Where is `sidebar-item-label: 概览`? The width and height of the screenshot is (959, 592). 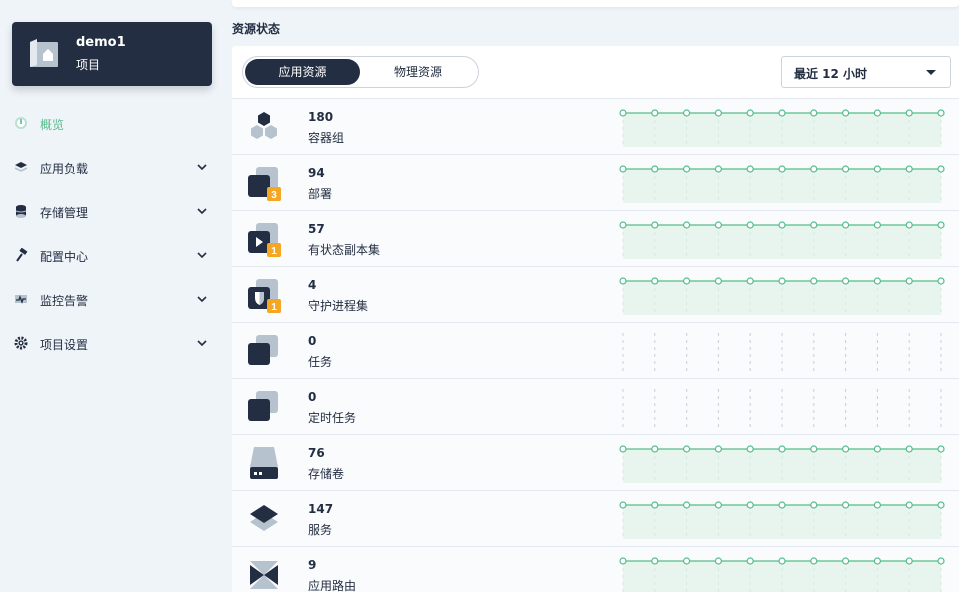 sidebar-item-label: 概览 is located at coordinates (52, 125).